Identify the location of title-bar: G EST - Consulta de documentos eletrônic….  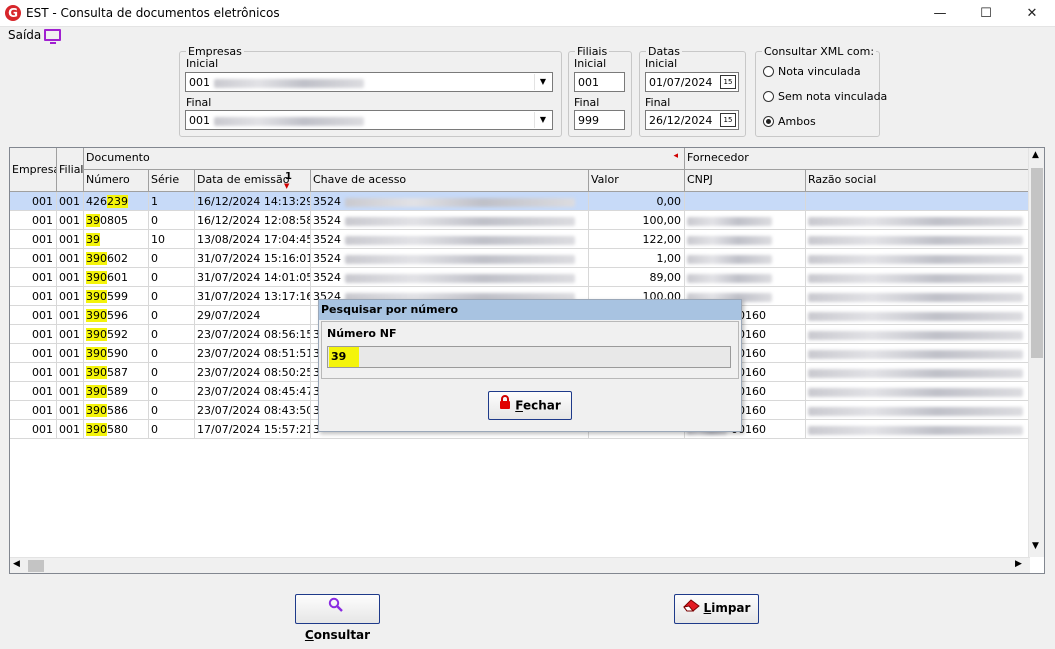
(527, 13).